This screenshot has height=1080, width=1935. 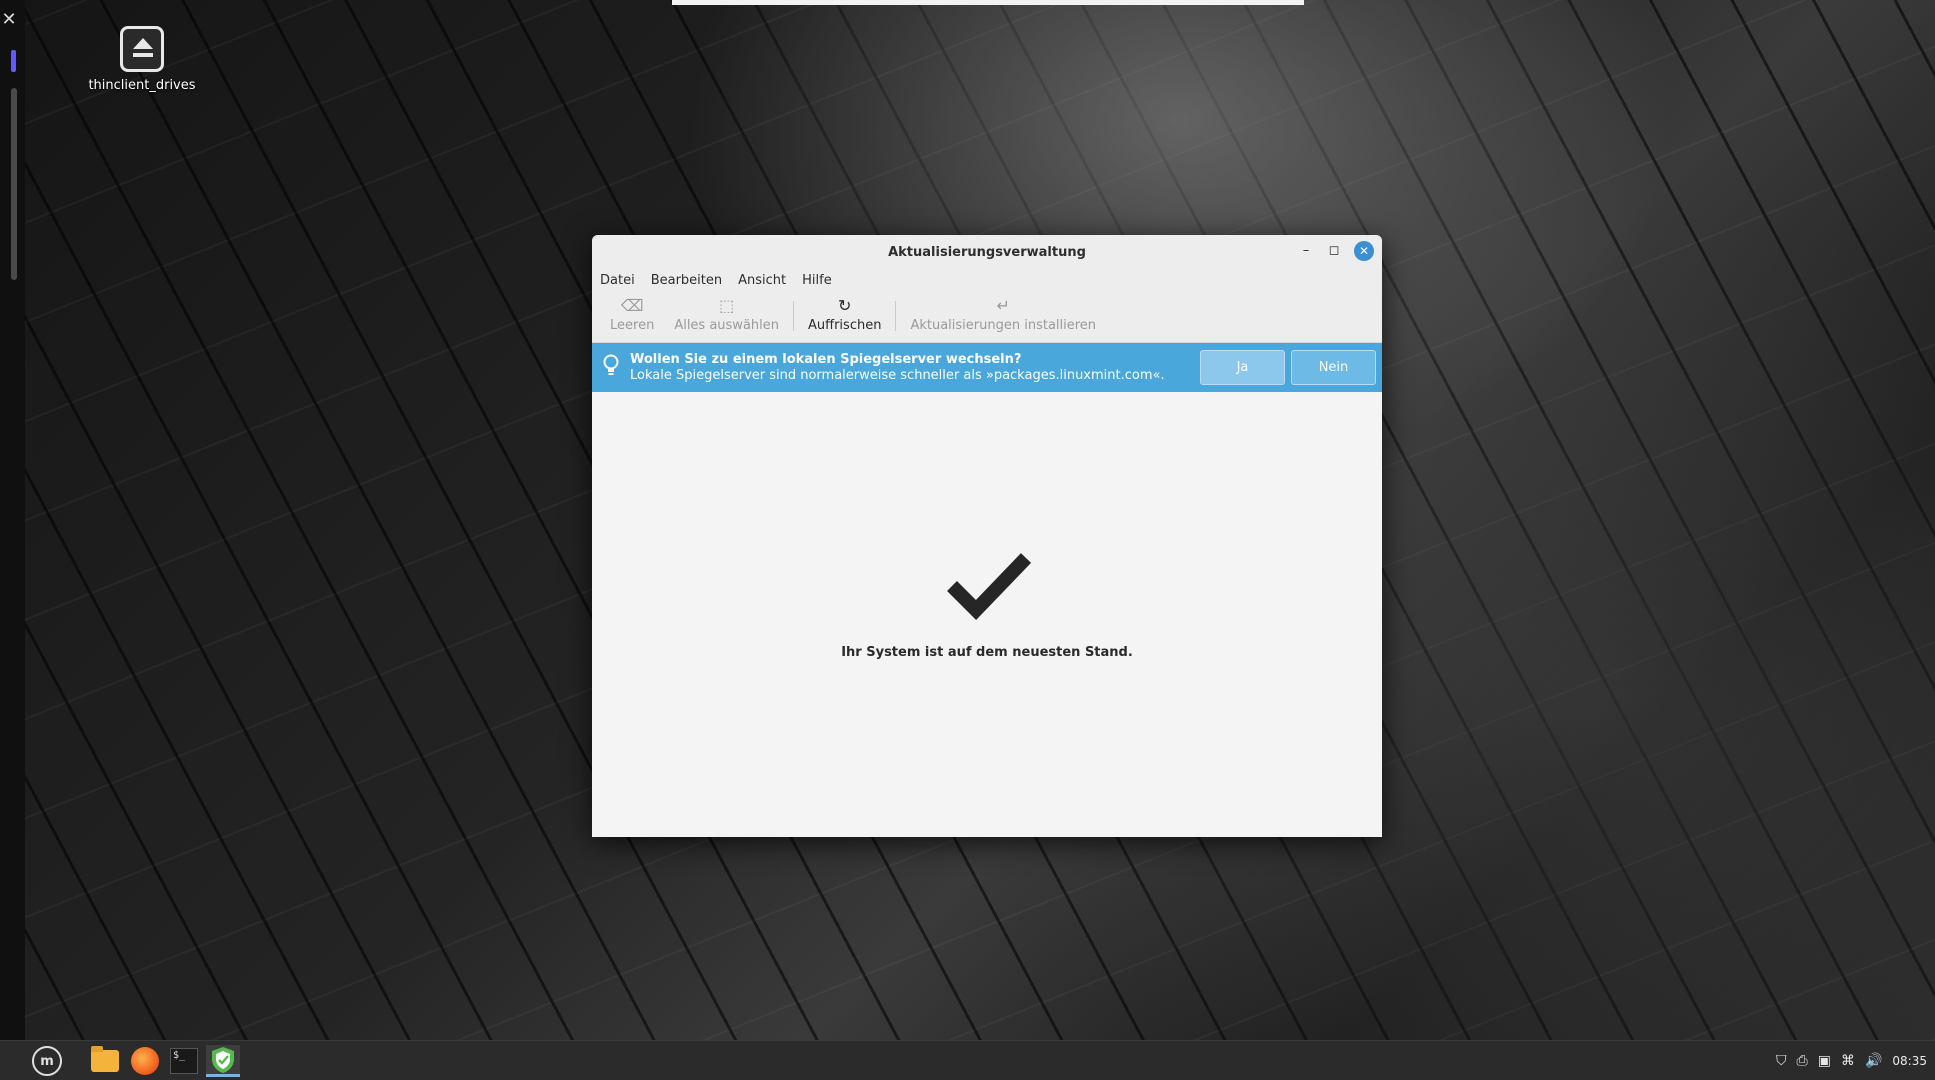 I want to click on system-tray: ⛉ ⎙ ▣ ⌘ 🔊 08:35, so click(x=1851, y=1060).